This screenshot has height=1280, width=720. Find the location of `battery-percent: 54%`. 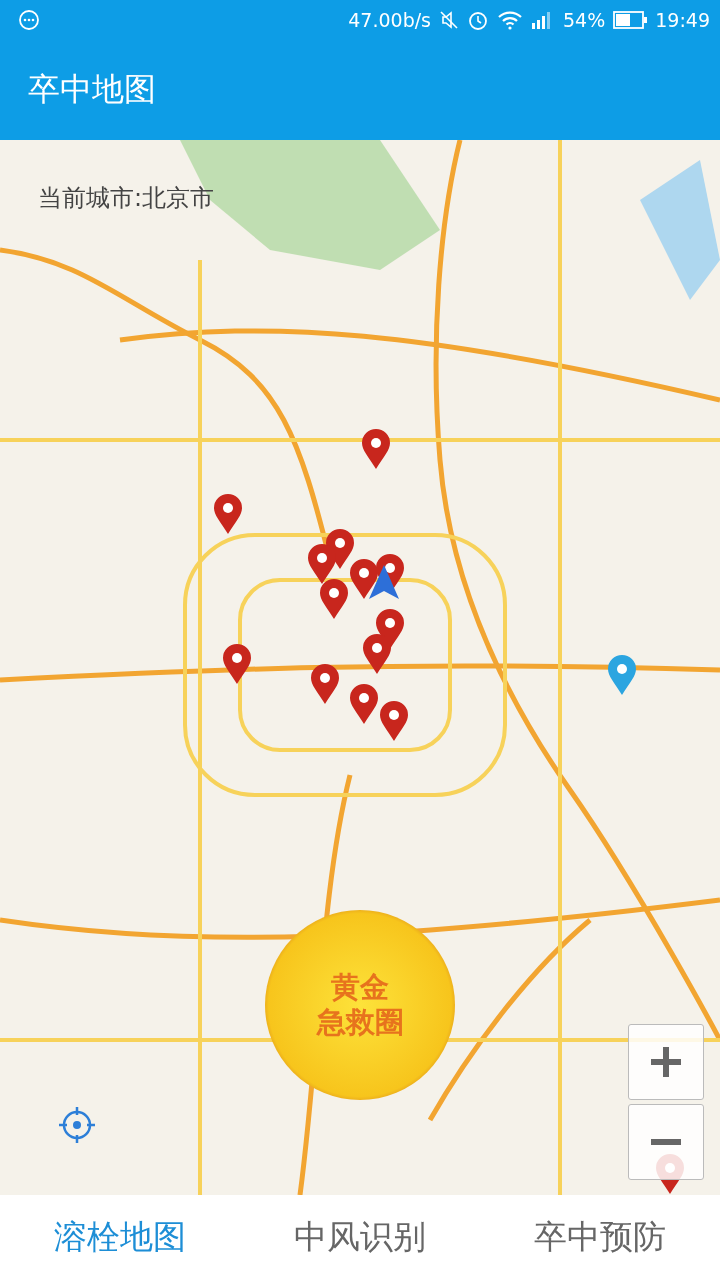

battery-percent: 54% is located at coordinates (584, 20).